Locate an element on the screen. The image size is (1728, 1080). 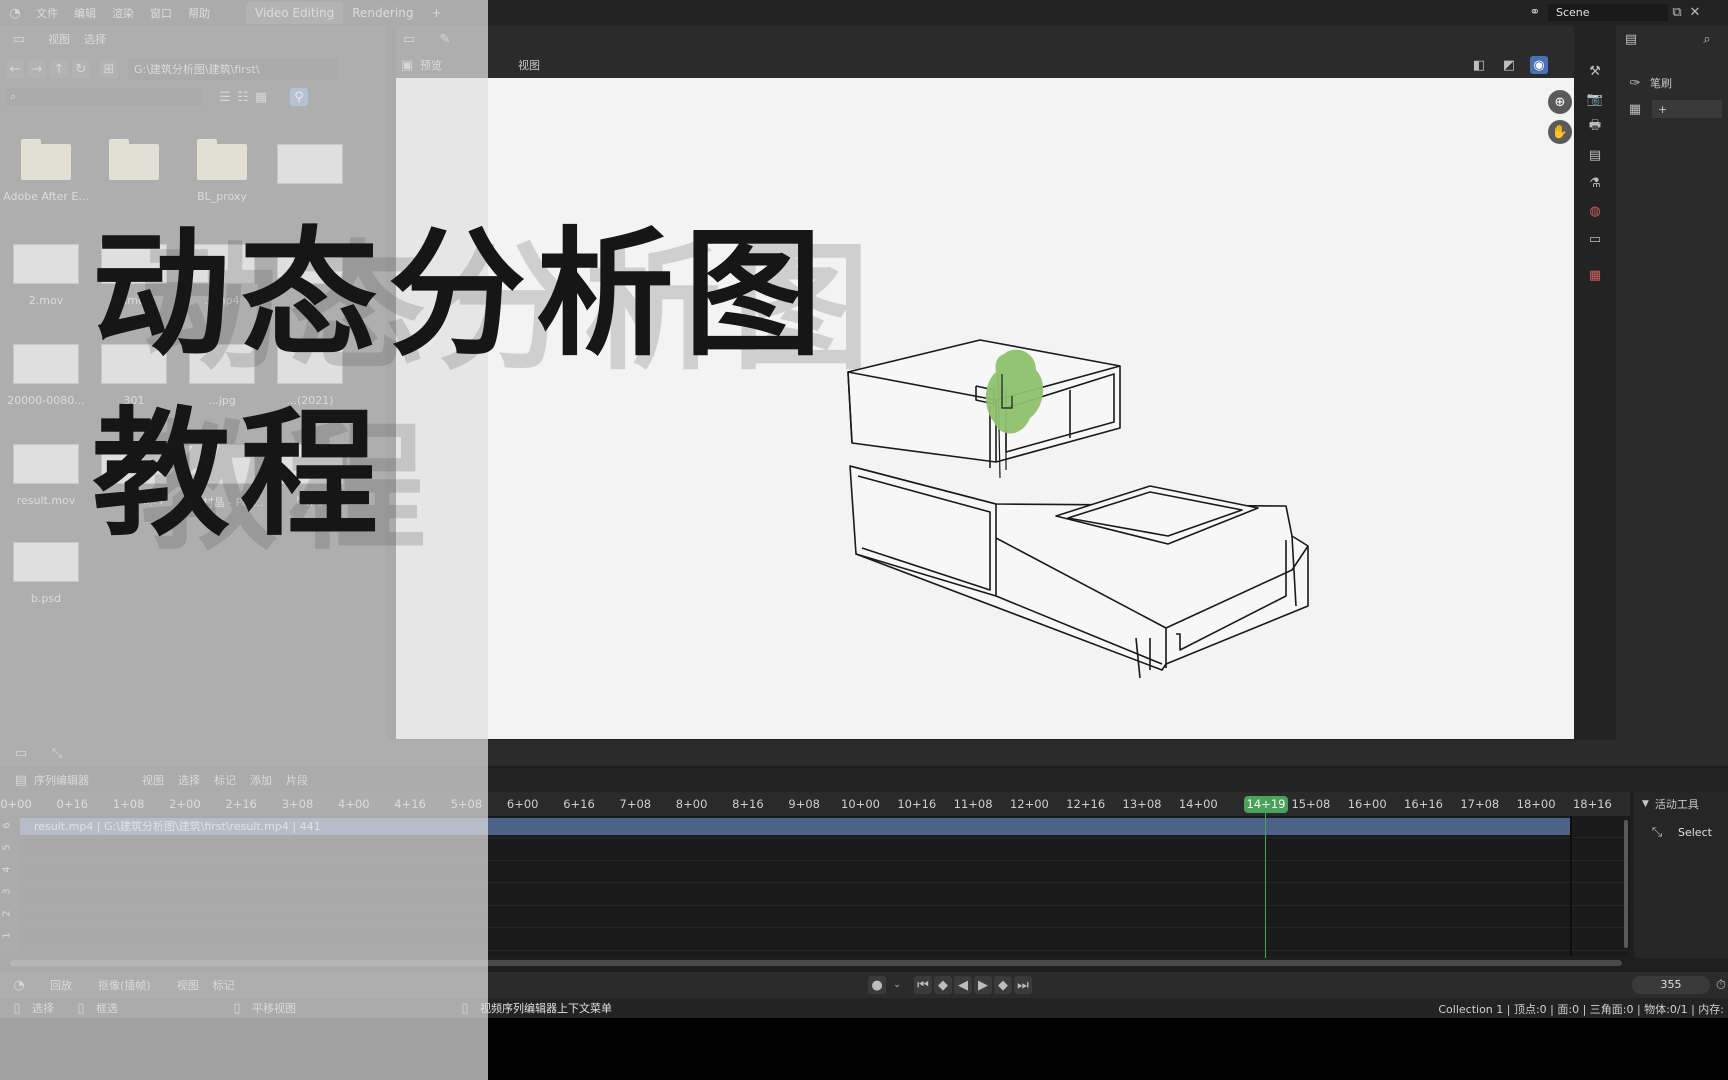
refresh-icon: ↻ is located at coordinates (81, 69).